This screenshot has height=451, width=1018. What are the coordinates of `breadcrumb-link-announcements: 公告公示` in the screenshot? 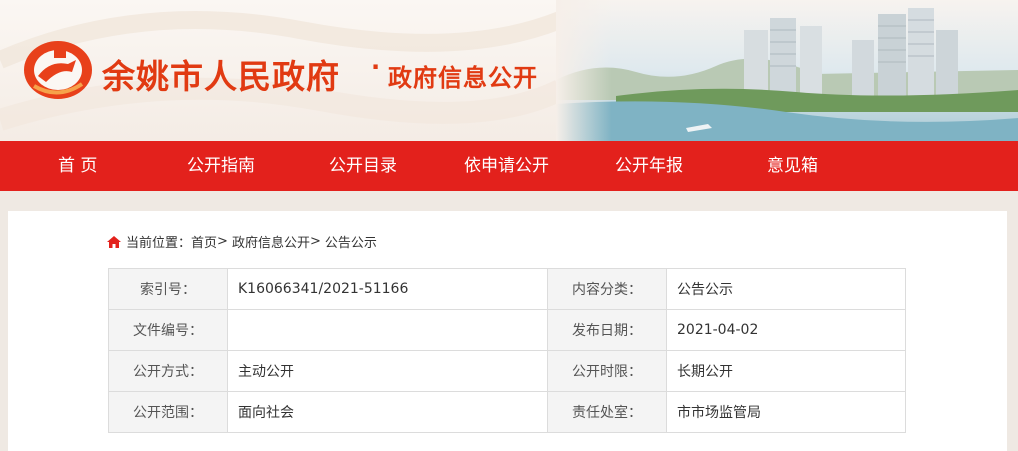 It's located at (351, 241).